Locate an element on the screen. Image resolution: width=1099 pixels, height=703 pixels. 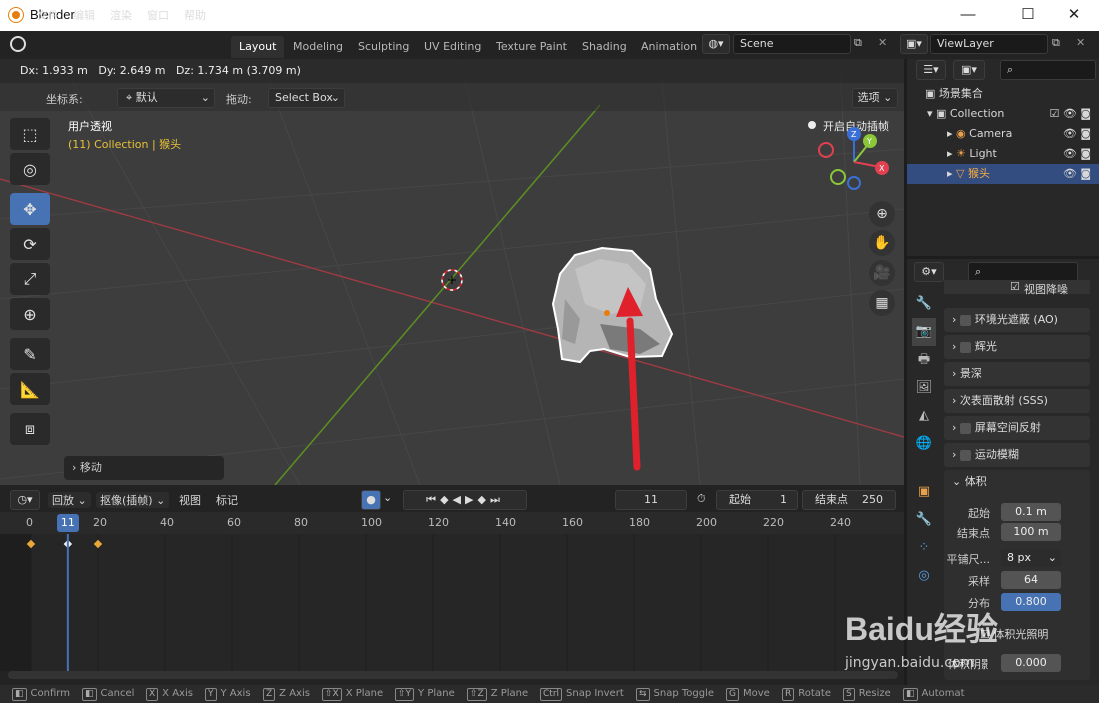
minimize-button: — is located at coordinates (968, 15).